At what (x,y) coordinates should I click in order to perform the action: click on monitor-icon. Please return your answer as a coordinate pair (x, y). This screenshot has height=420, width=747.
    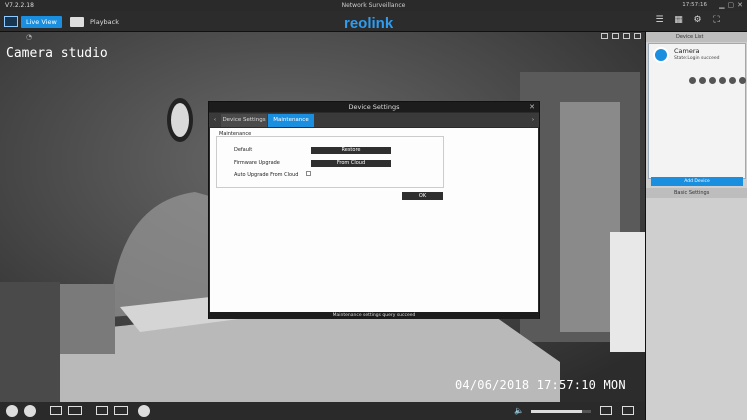
    Looking at the image, I should click on (11, 21).